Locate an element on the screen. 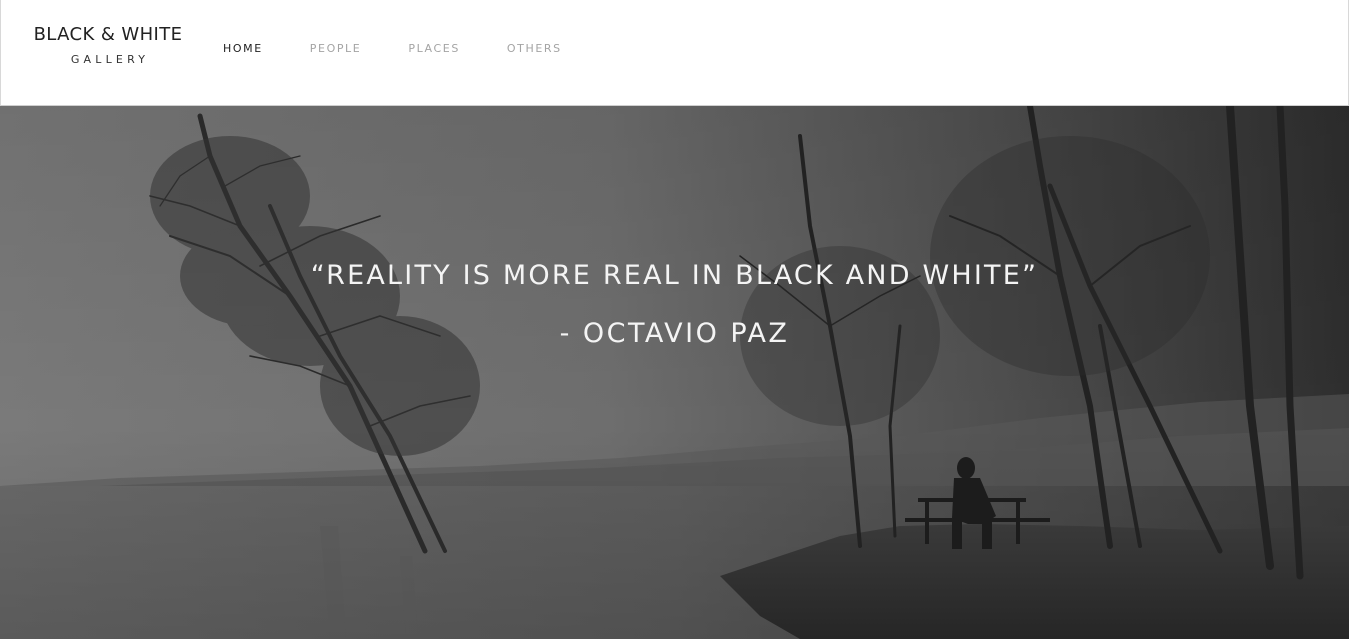 This screenshot has height=639, width=1349. nav-item-home: HOME is located at coordinates (243, 49).